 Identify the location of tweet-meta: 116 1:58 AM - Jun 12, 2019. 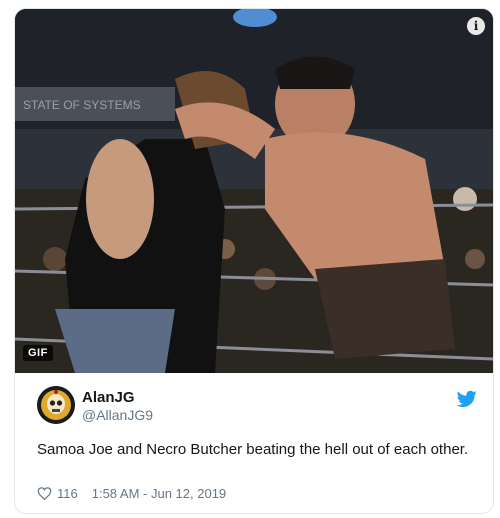
(131, 493).